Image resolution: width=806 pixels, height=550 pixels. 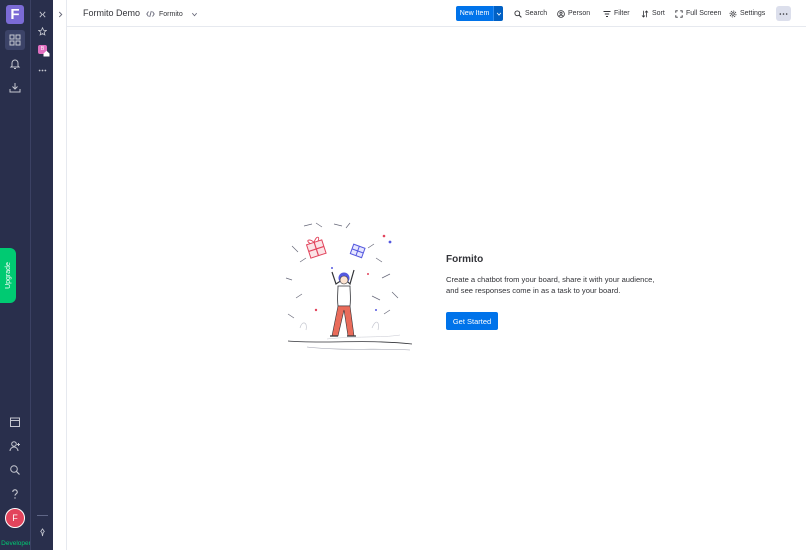 I want to click on sort-button: Sort, so click(x=653, y=13).